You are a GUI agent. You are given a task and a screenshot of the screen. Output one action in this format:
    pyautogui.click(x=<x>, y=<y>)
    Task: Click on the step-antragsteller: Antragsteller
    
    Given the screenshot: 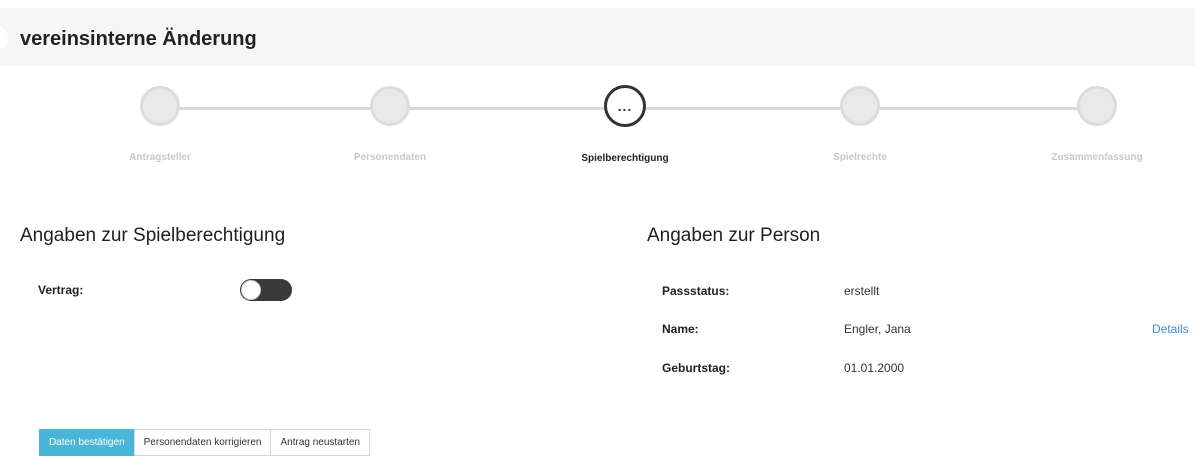 What is the action you would take?
    pyautogui.click(x=160, y=122)
    